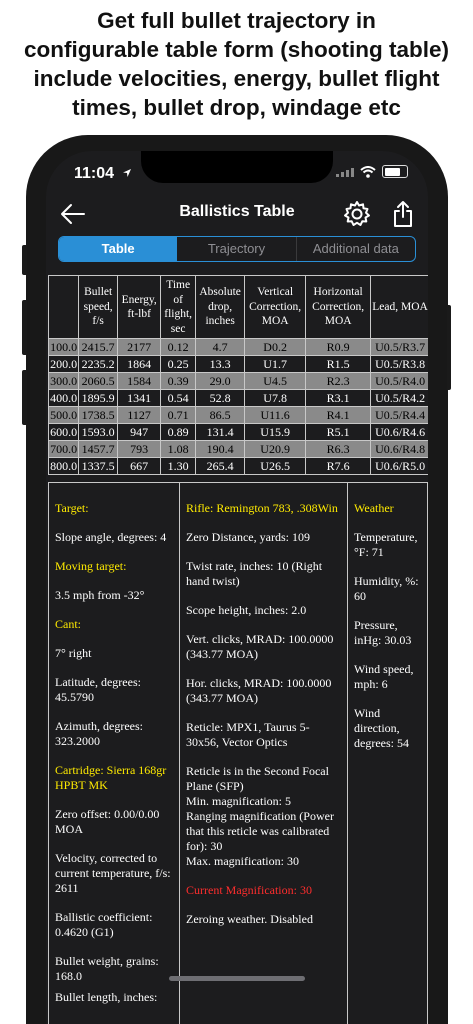  I want to click on table-cell: U0.5/R4.2, so click(399, 398).